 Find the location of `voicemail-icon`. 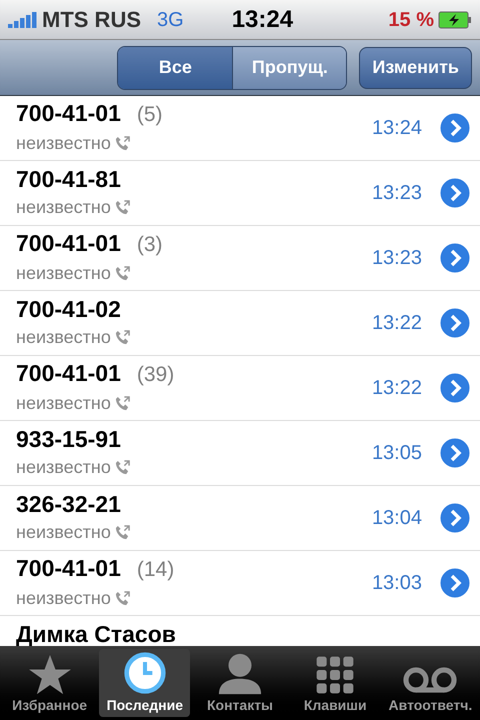

voicemail-icon is located at coordinates (430, 680).